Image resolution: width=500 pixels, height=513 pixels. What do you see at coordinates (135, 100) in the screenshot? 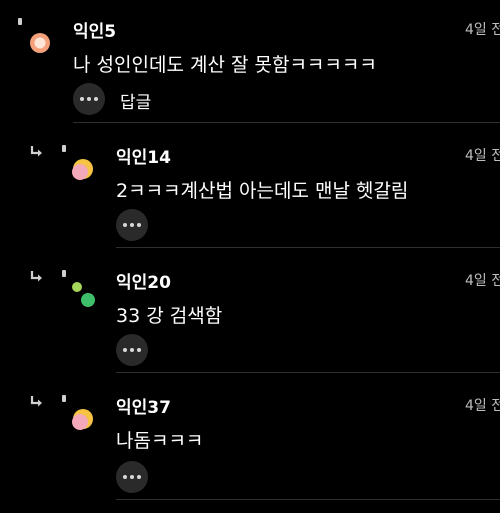
I see `reply-button: 답글` at bounding box center [135, 100].